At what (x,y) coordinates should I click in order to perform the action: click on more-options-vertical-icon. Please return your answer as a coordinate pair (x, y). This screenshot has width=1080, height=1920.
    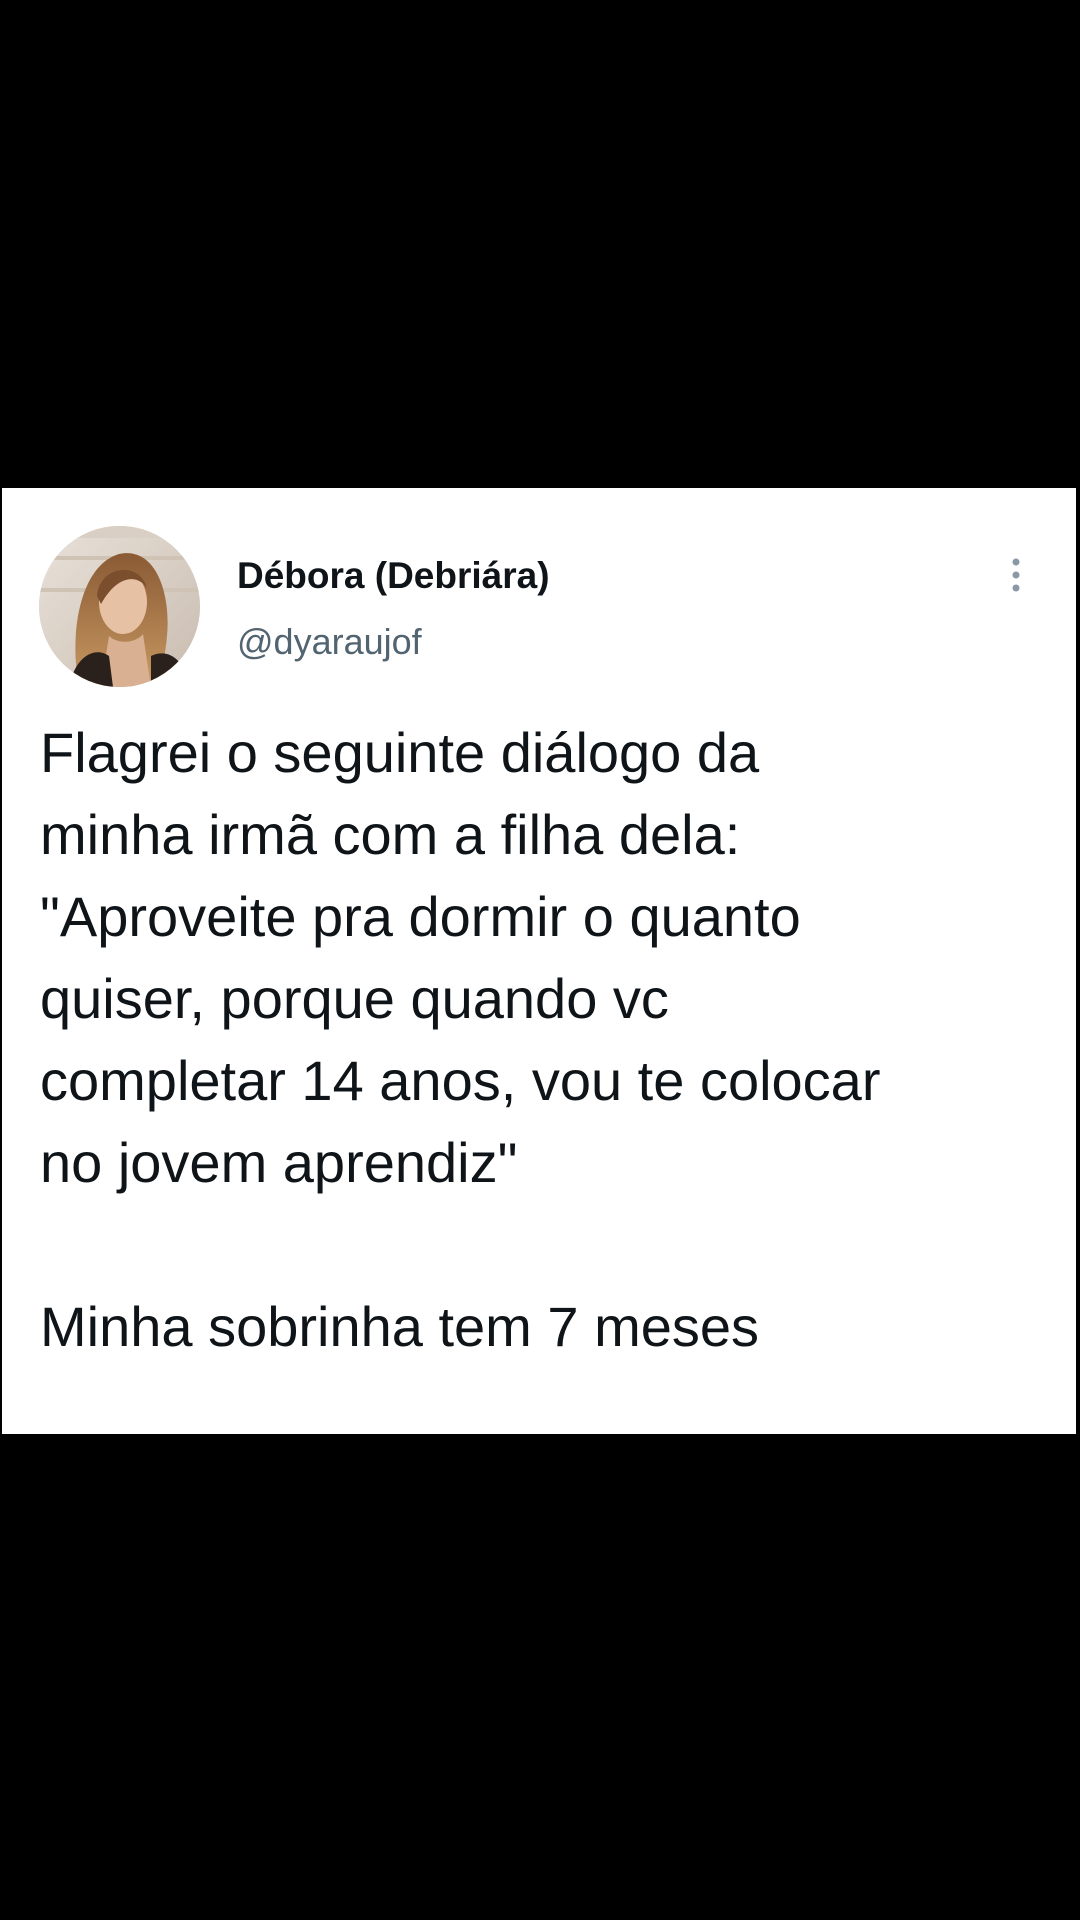
    Looking at the image, I should click on (1016, 575).